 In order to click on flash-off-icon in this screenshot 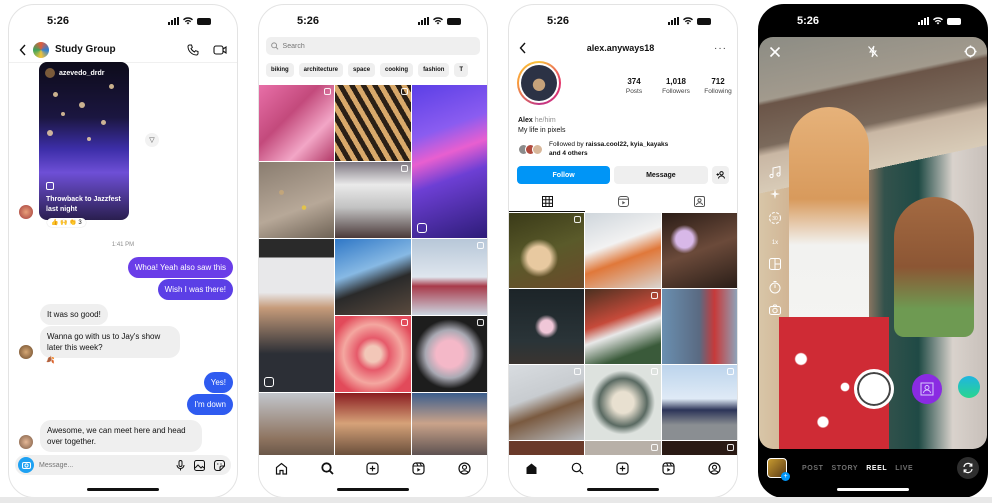, I will do `click(873, 51)`.